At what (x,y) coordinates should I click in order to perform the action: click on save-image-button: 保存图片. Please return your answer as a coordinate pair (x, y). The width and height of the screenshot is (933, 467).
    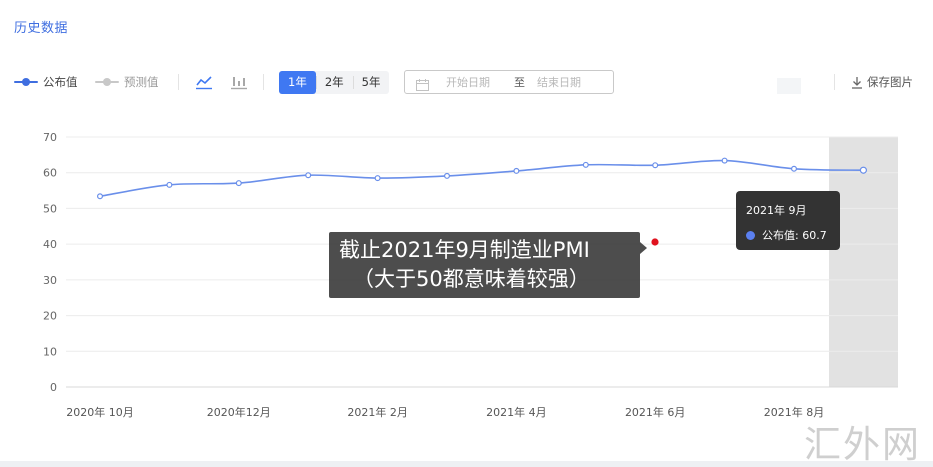
    Looking at the image, I should click on (882, 82).